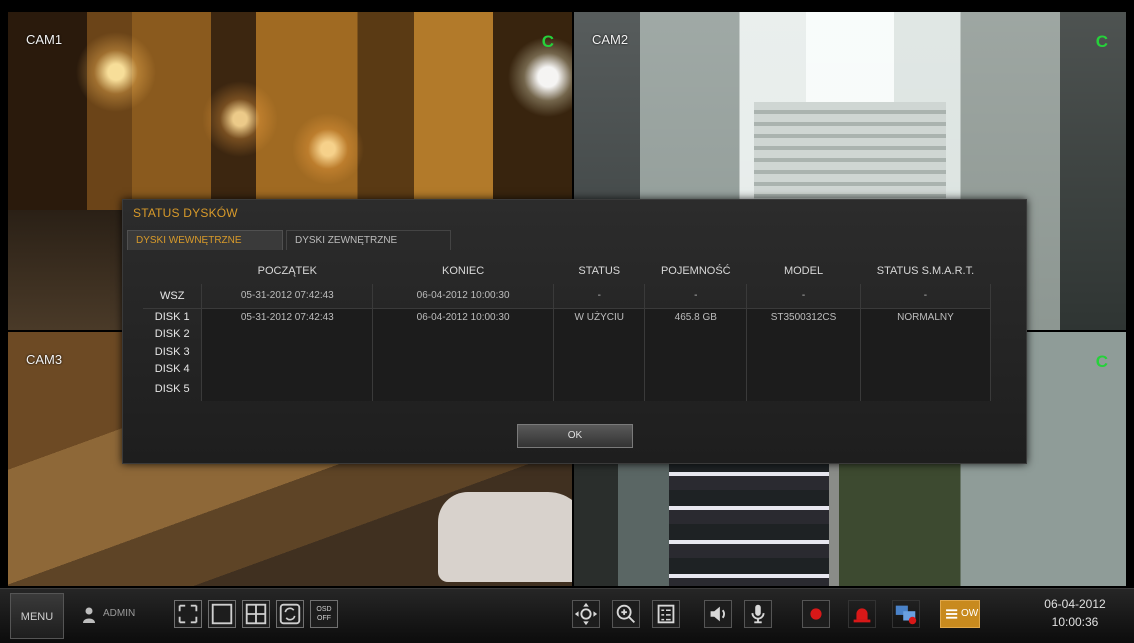 This screenshot has width=1134, height=643. What do you see at coordinates (172, 317) in the screenshot?
I see `row-label: DISK 1` at bounding box center [172, 317].